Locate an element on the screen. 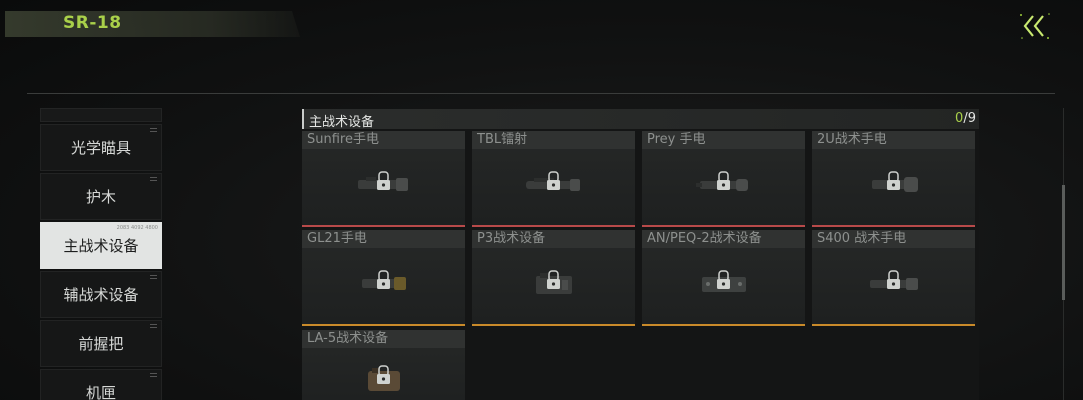  category-foregrip: 前握把 is located at coordinates (101, 343).